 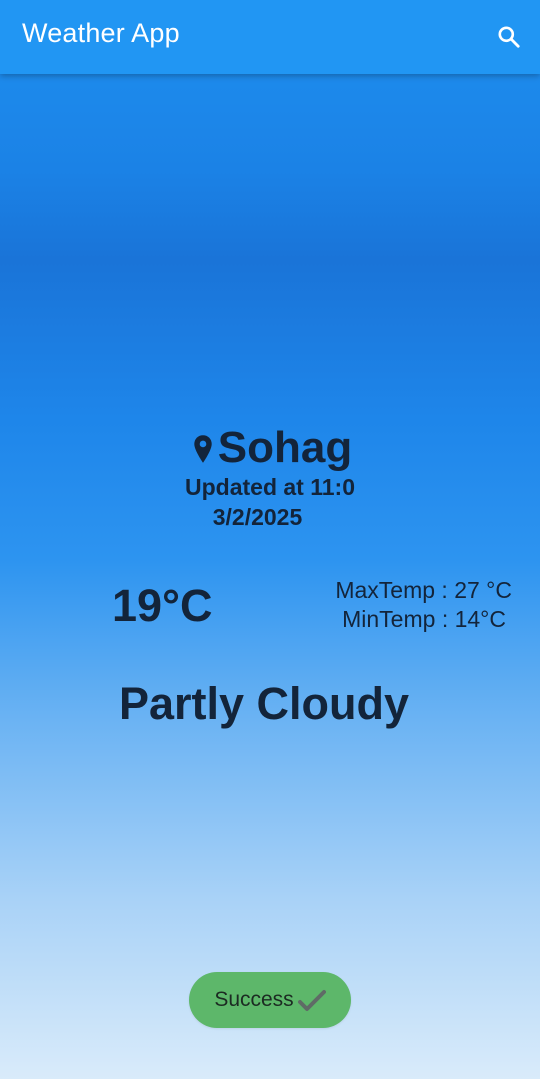 I want to click on temperature-range: MaxTemp : 27 °C MinTemp : 14°C, so click(x=423, y=605).